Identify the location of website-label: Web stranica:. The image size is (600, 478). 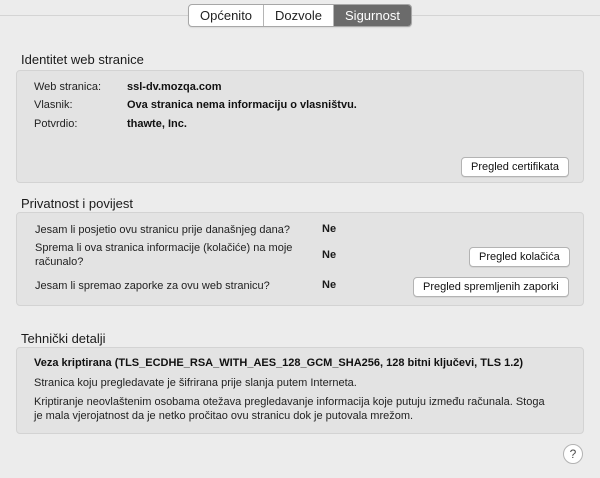
(68, 87).